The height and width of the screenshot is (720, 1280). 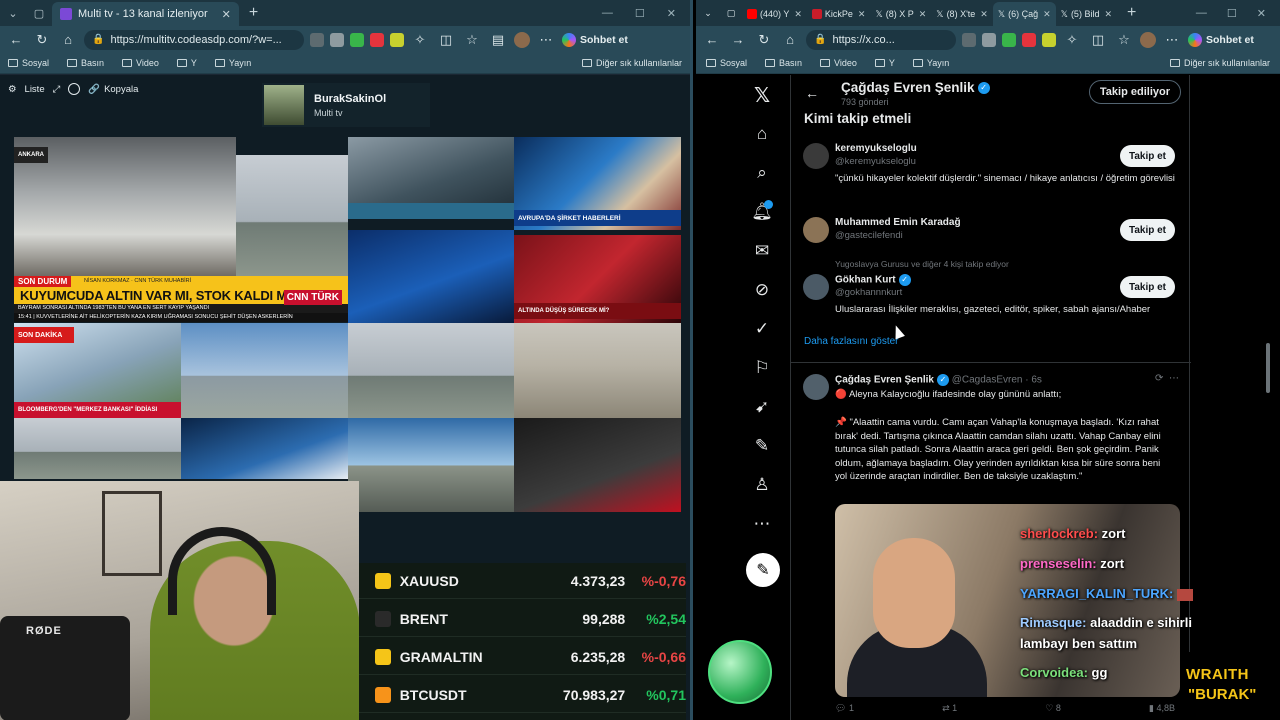 What do you see at coordinates (884, 380) in the screenshot?
I see `tweet-author-name: Çağdaş Evren Şenlik` at bounding box center [884, 380].